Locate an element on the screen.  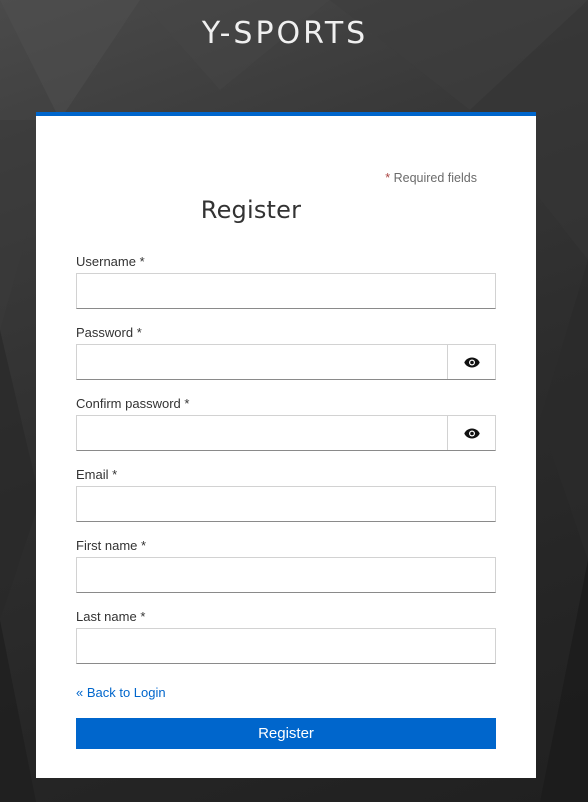
last-name-group: Last name * is located at coordinates (286, 636).